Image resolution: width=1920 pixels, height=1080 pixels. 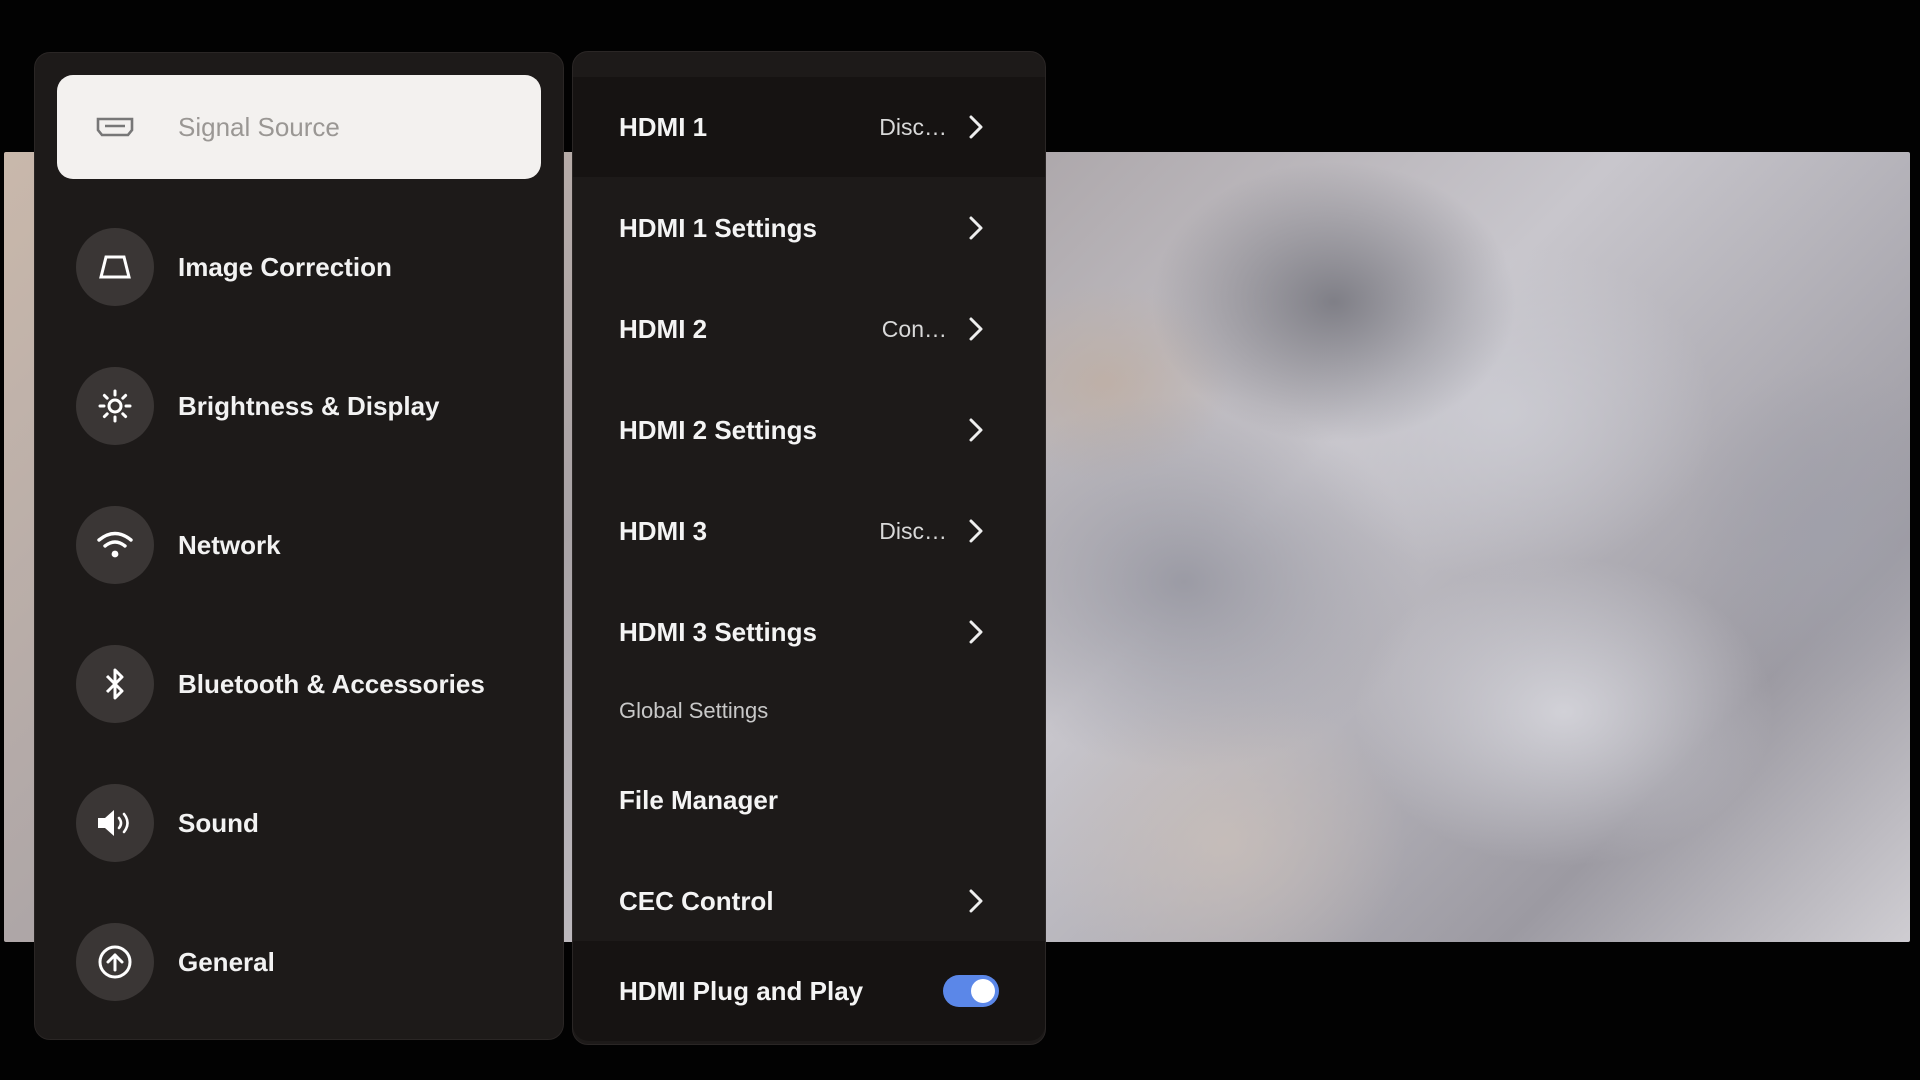 I want to click on sidebar-item-network: Network, so click(x=299, y=545).